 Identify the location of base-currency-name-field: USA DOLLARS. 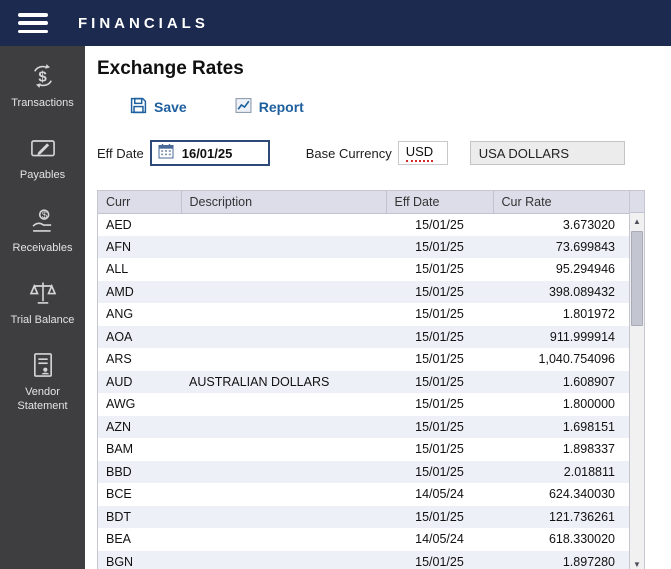
(547, 153).